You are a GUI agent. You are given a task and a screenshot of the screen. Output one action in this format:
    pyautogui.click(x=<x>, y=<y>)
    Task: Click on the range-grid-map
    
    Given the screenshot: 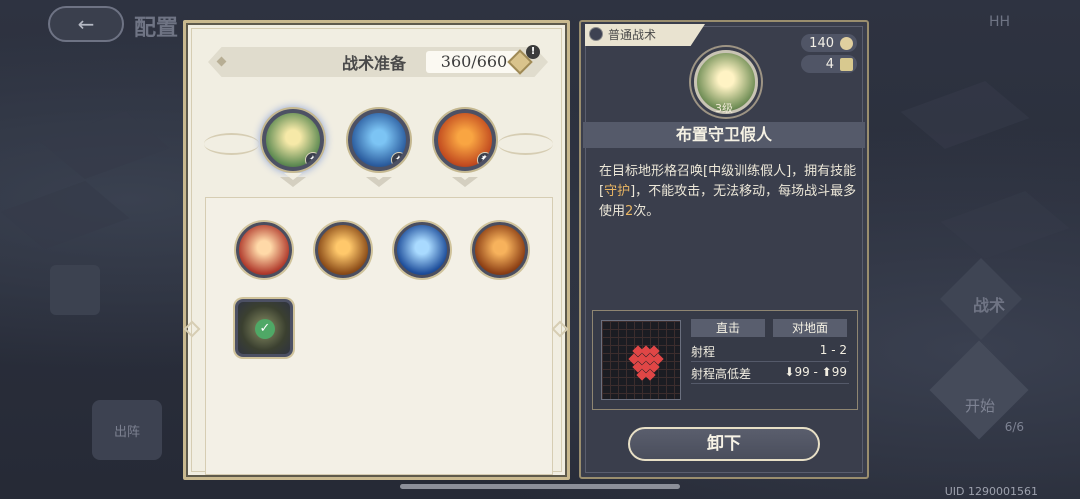 What is the action you would take?
    pyautogui.click(x=641, y=360)
    